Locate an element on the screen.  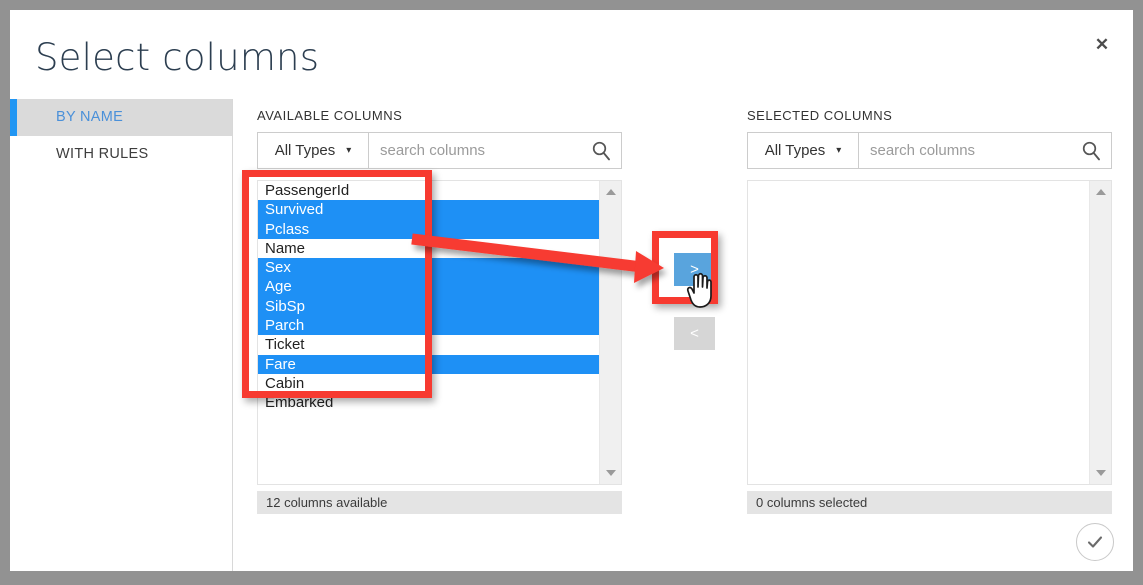
available-filter-row: All Types ▾ is located at coordinates (439, 150).